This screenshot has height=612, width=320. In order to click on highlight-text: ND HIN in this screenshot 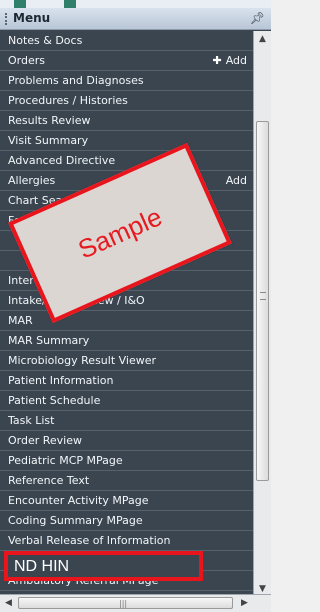, I will do `click(42, 566)`.